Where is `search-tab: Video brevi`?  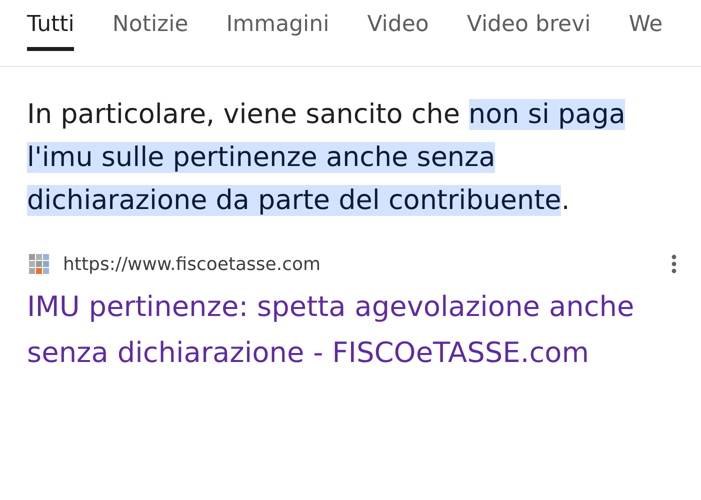
search-tab: Video brevi is located at coordinates (528, 25).